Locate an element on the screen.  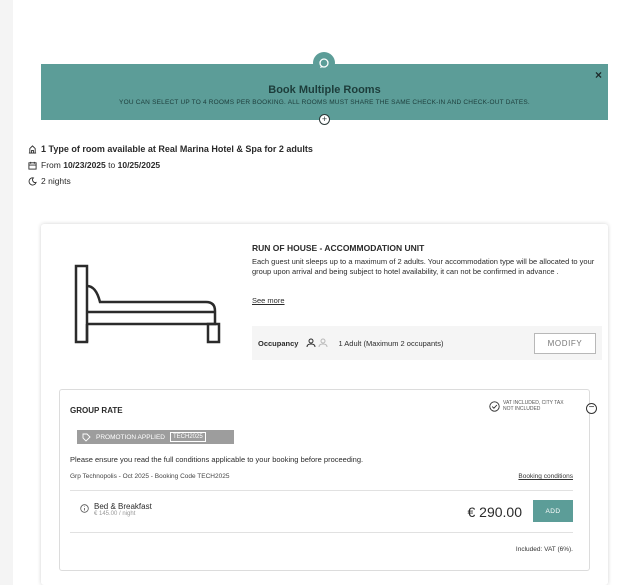
rate-title: GROUP RATE is located at coordinates (96, 410).